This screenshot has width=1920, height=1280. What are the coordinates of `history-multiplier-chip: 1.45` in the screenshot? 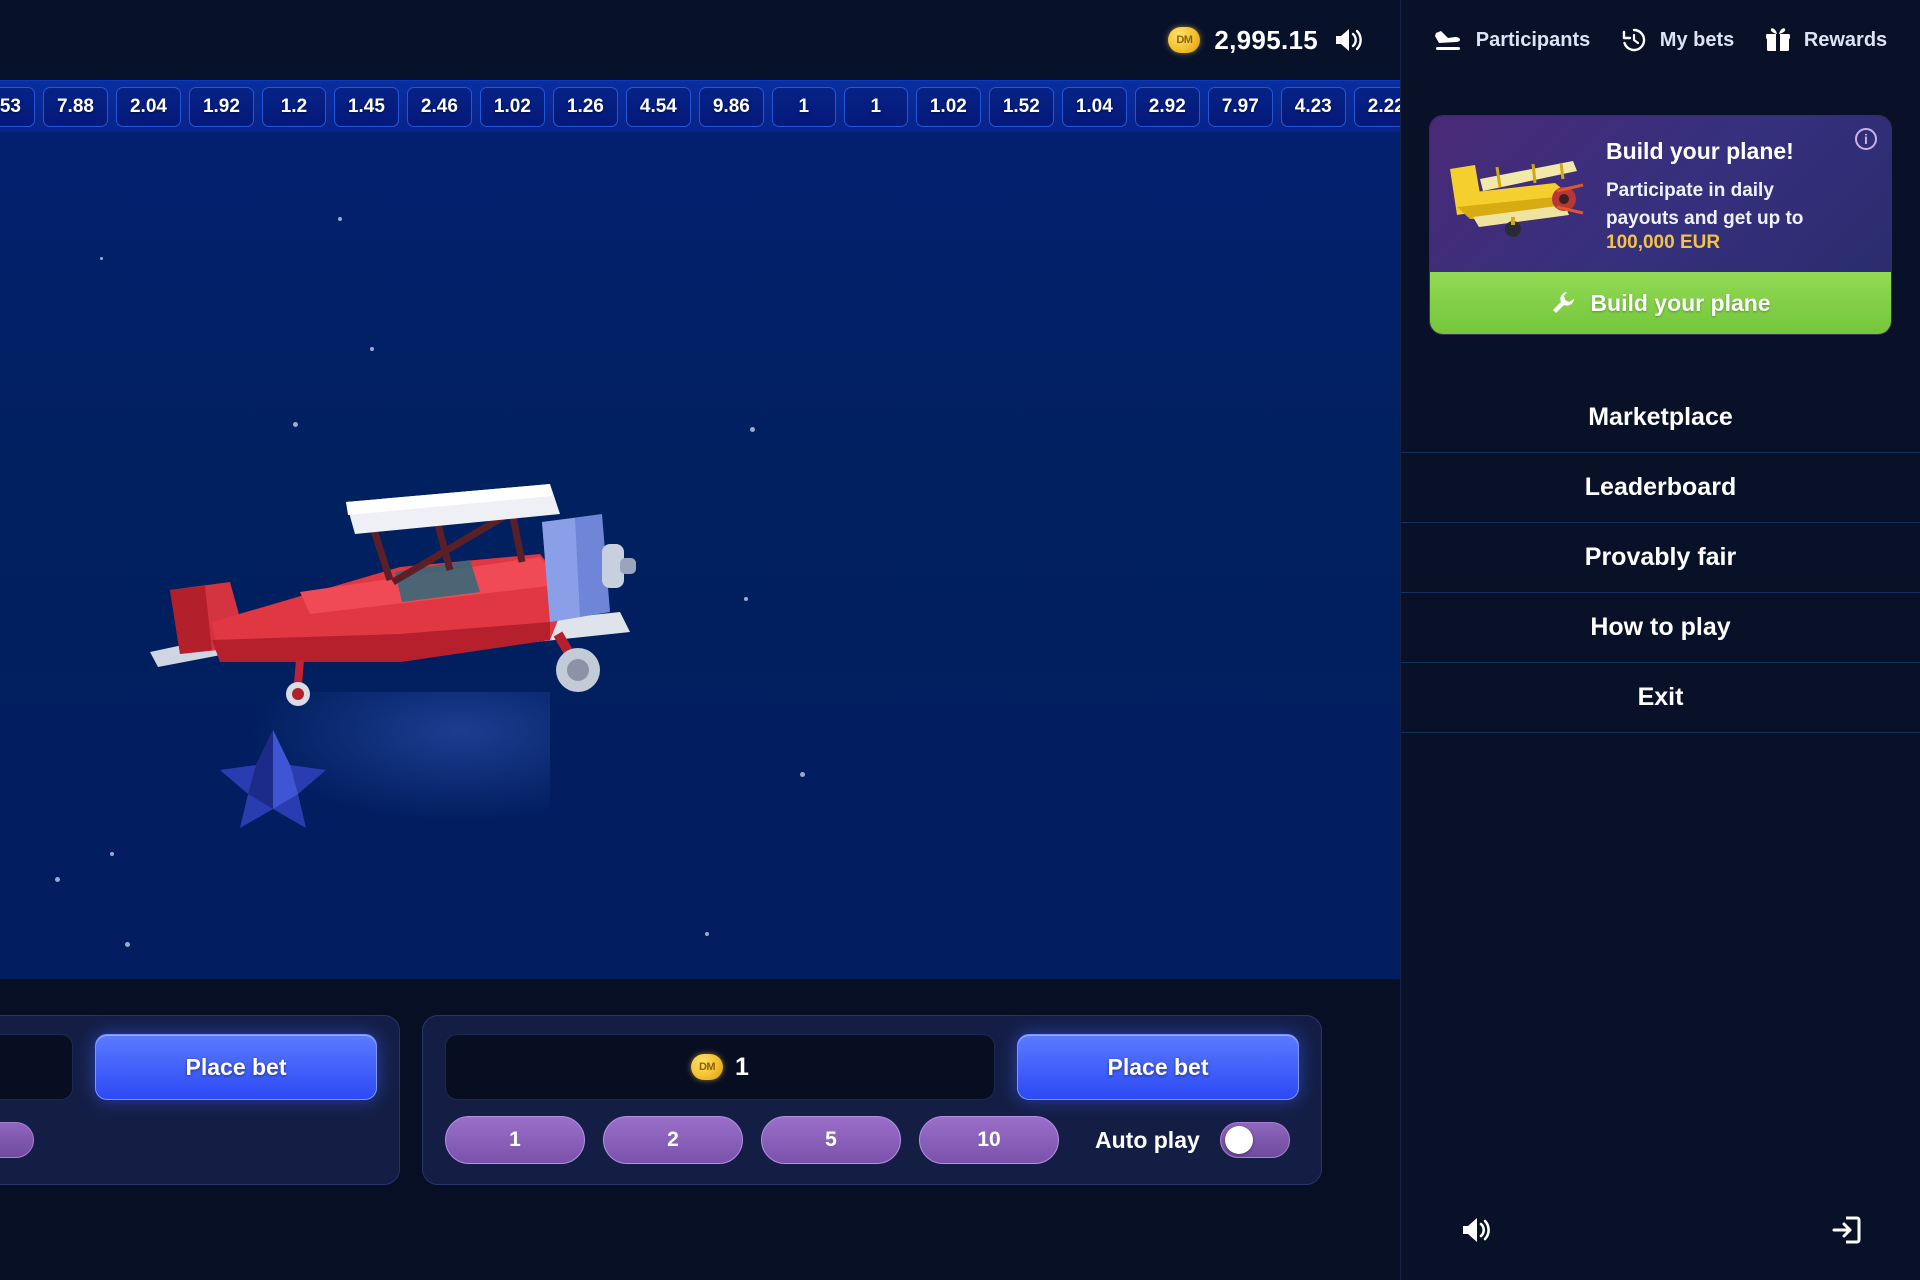 It's located at (366, 106).